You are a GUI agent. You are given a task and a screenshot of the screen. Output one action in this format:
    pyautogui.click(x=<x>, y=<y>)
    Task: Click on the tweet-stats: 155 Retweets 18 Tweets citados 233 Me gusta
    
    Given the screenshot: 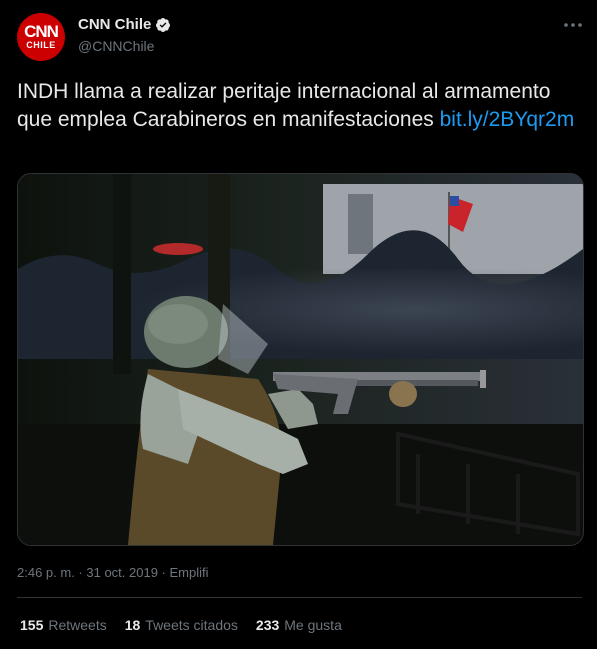 What is the action you would take?
    pyautogui.click(x=190, y=625)
    